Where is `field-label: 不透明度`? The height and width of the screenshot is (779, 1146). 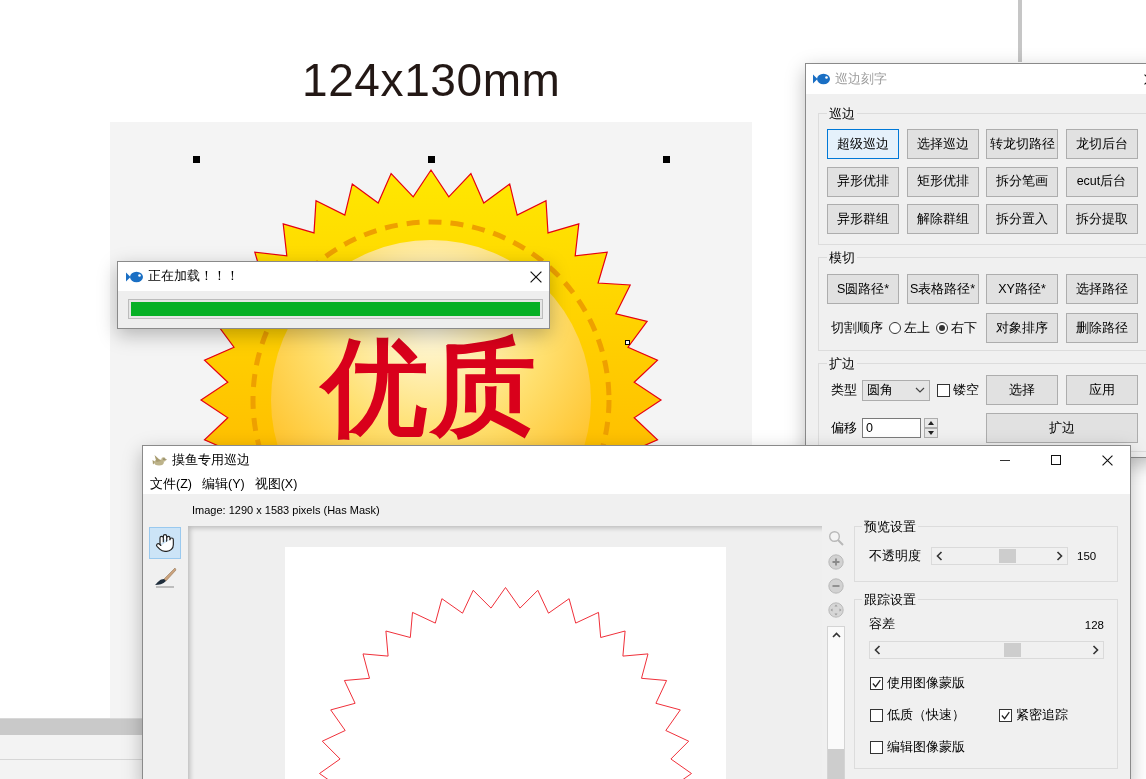 field-label: 不透明度 is located at coordinates (895, 556).